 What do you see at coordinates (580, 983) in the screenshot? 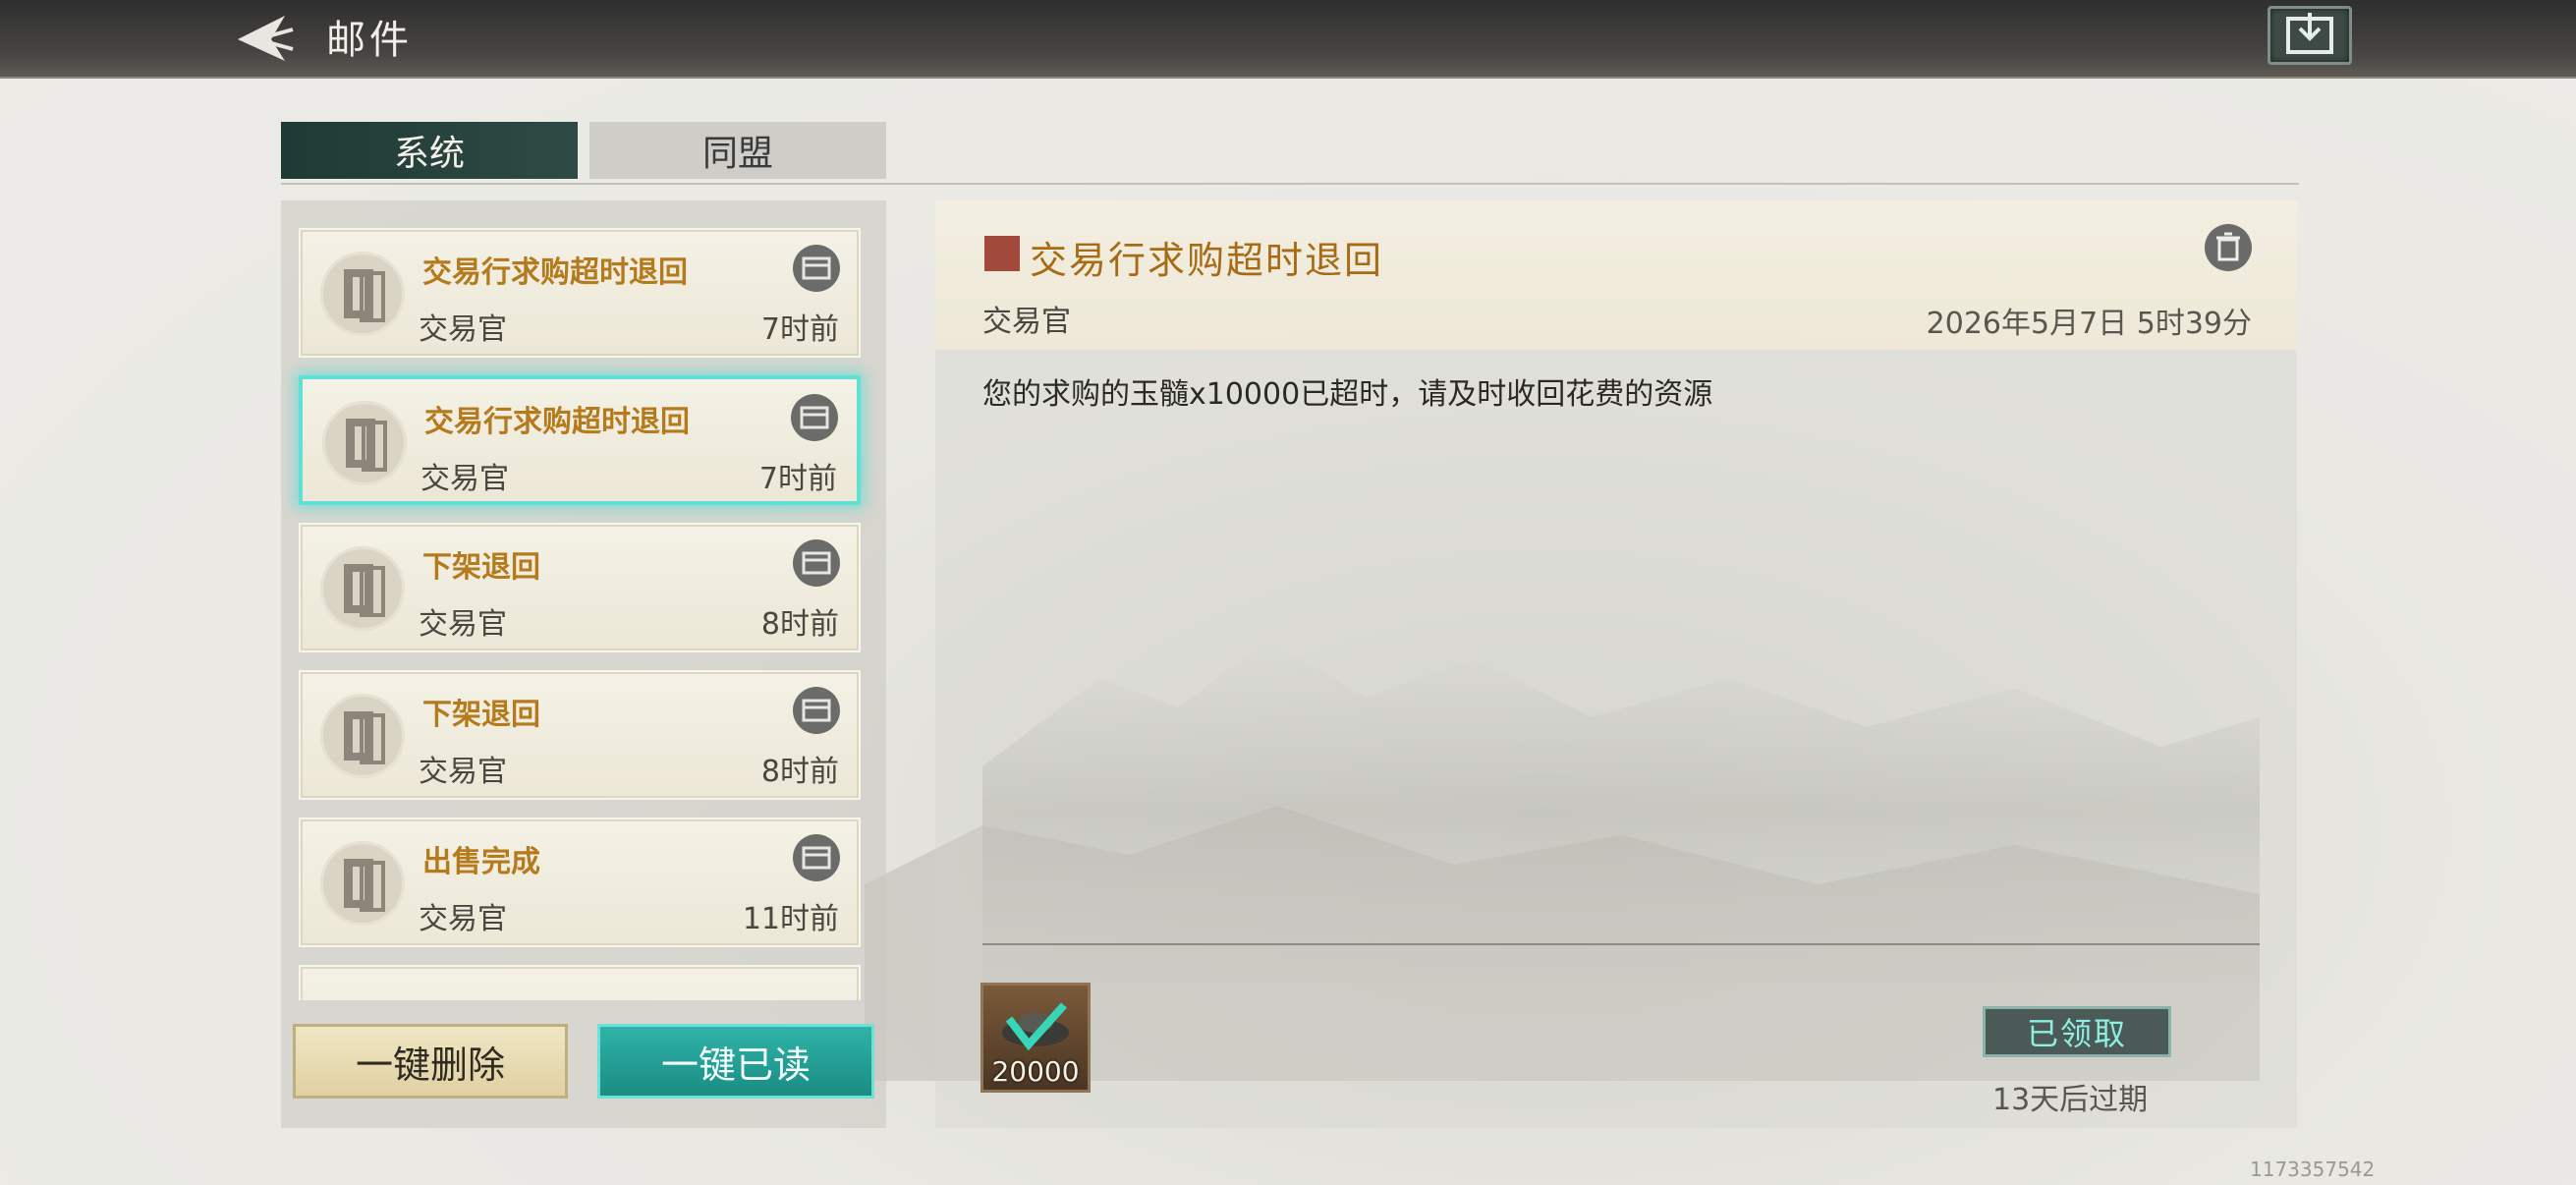
I see `mail-item-partial` at bounding box center [580, 983].